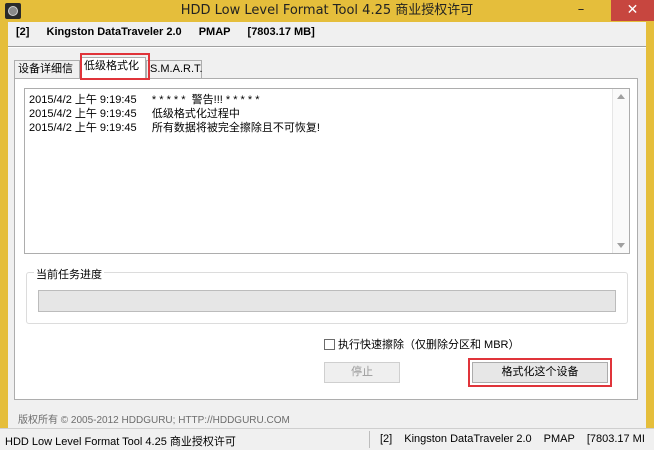 Image resolution: width=654 pixels, height=450 pixels. I want to click on status-device-index: [2], so click(386, 439).